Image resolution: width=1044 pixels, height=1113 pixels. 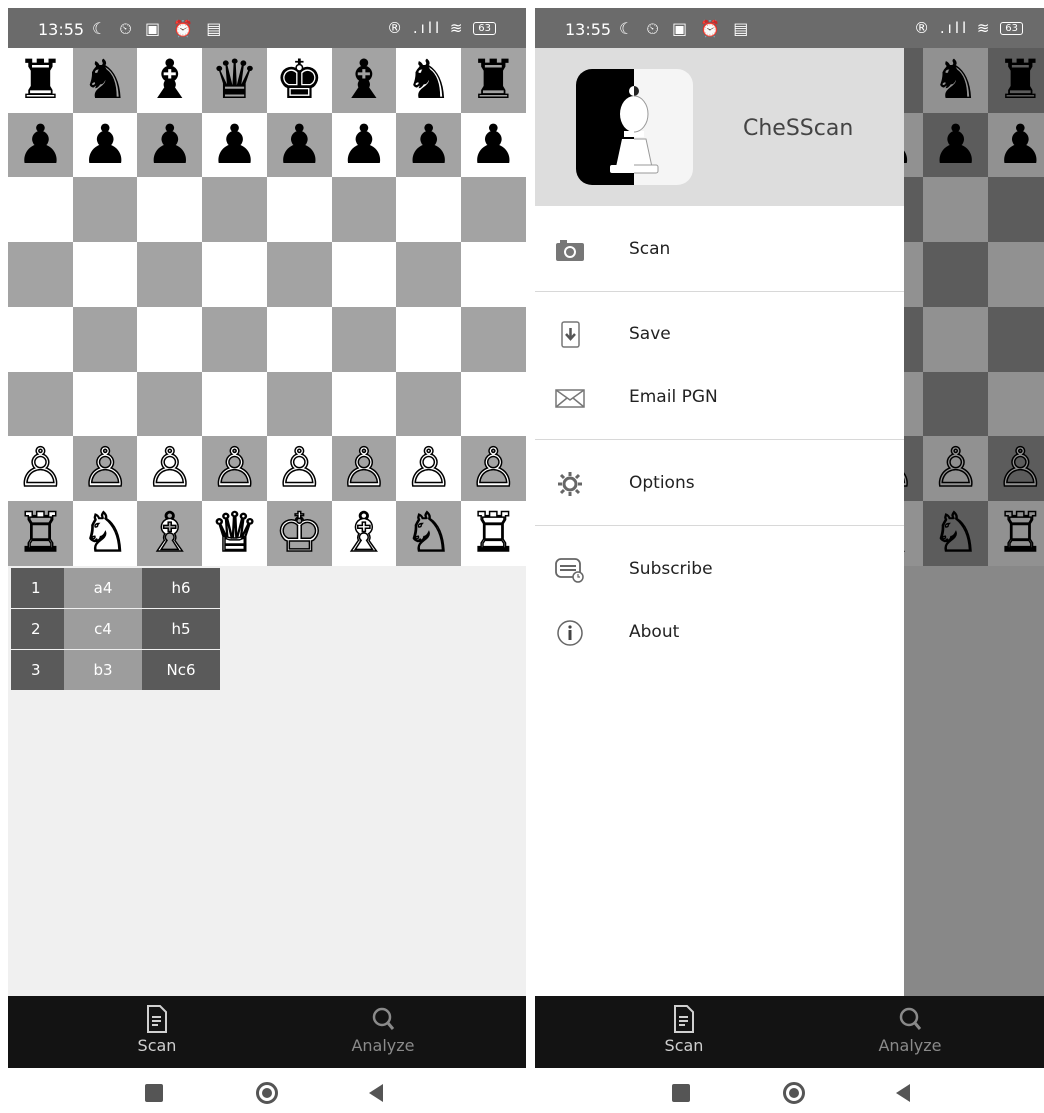 What do you see at coordinates (719, 398) in the screenshot?
I see `menu-email-pgn: Email PGN` at bounding box center [719, 398].